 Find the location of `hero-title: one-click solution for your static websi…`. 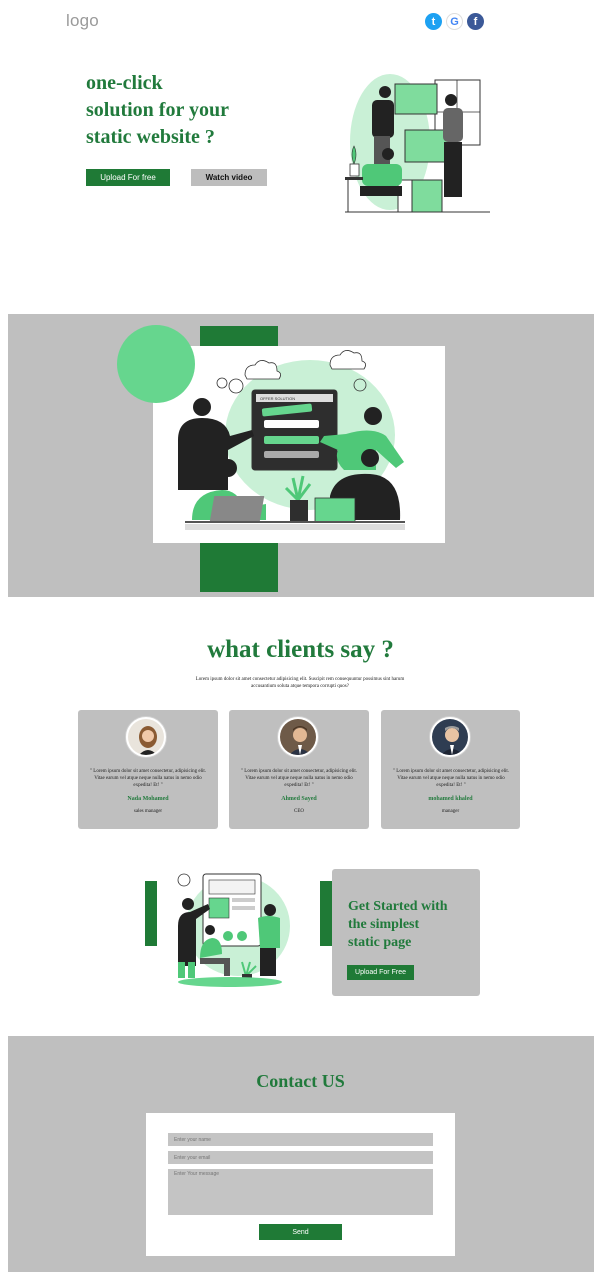

hero-title: one-click solution for your static websi… is located at coordinates (196, 110).